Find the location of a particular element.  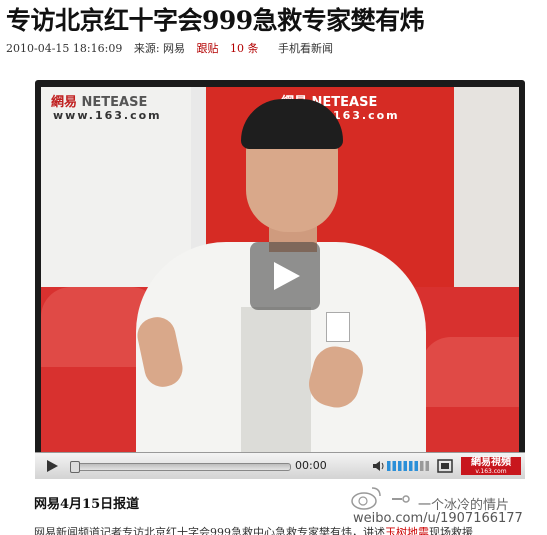

comment-link: 跟贴 10 条 is located at coordinates (232, 48).